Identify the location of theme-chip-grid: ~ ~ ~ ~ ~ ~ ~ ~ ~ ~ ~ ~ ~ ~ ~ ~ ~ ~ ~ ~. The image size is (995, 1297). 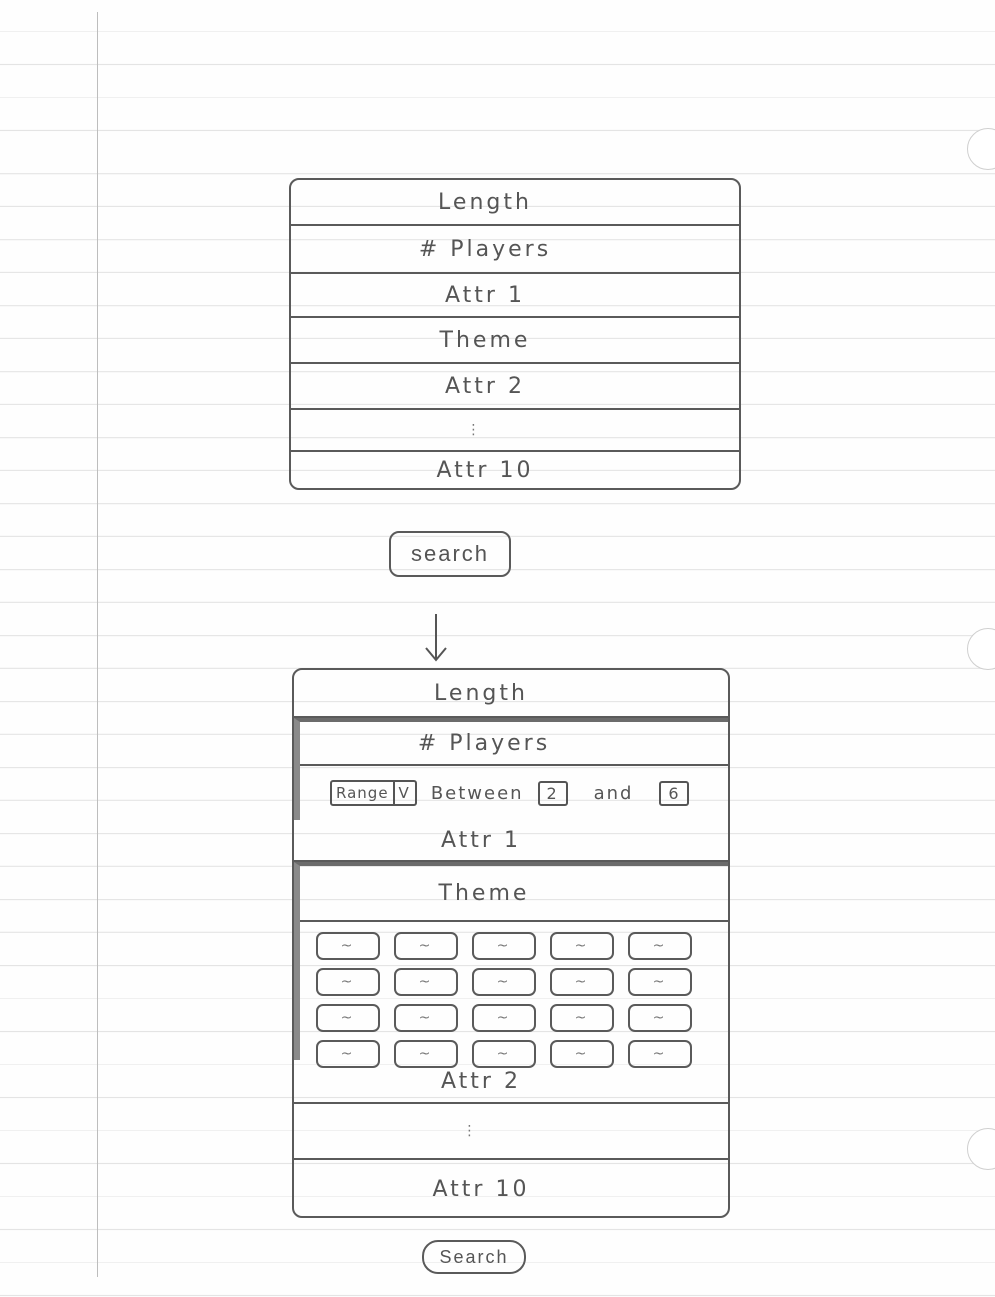
(514, 995).